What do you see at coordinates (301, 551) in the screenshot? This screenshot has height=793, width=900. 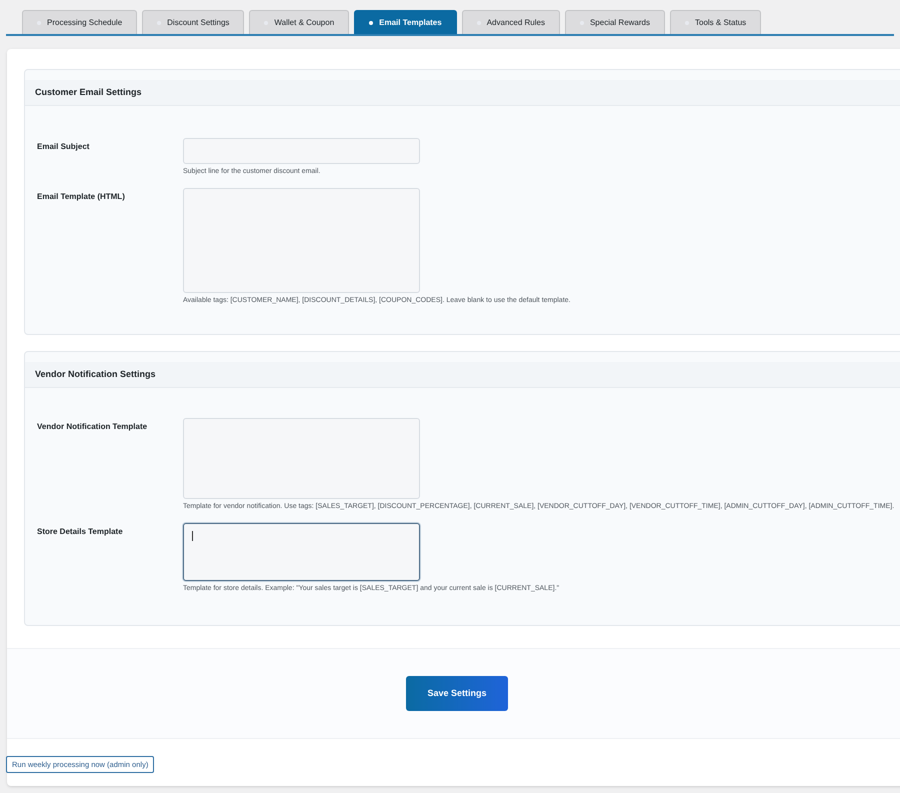 I see `text-area` at bounding box center [301, 551].